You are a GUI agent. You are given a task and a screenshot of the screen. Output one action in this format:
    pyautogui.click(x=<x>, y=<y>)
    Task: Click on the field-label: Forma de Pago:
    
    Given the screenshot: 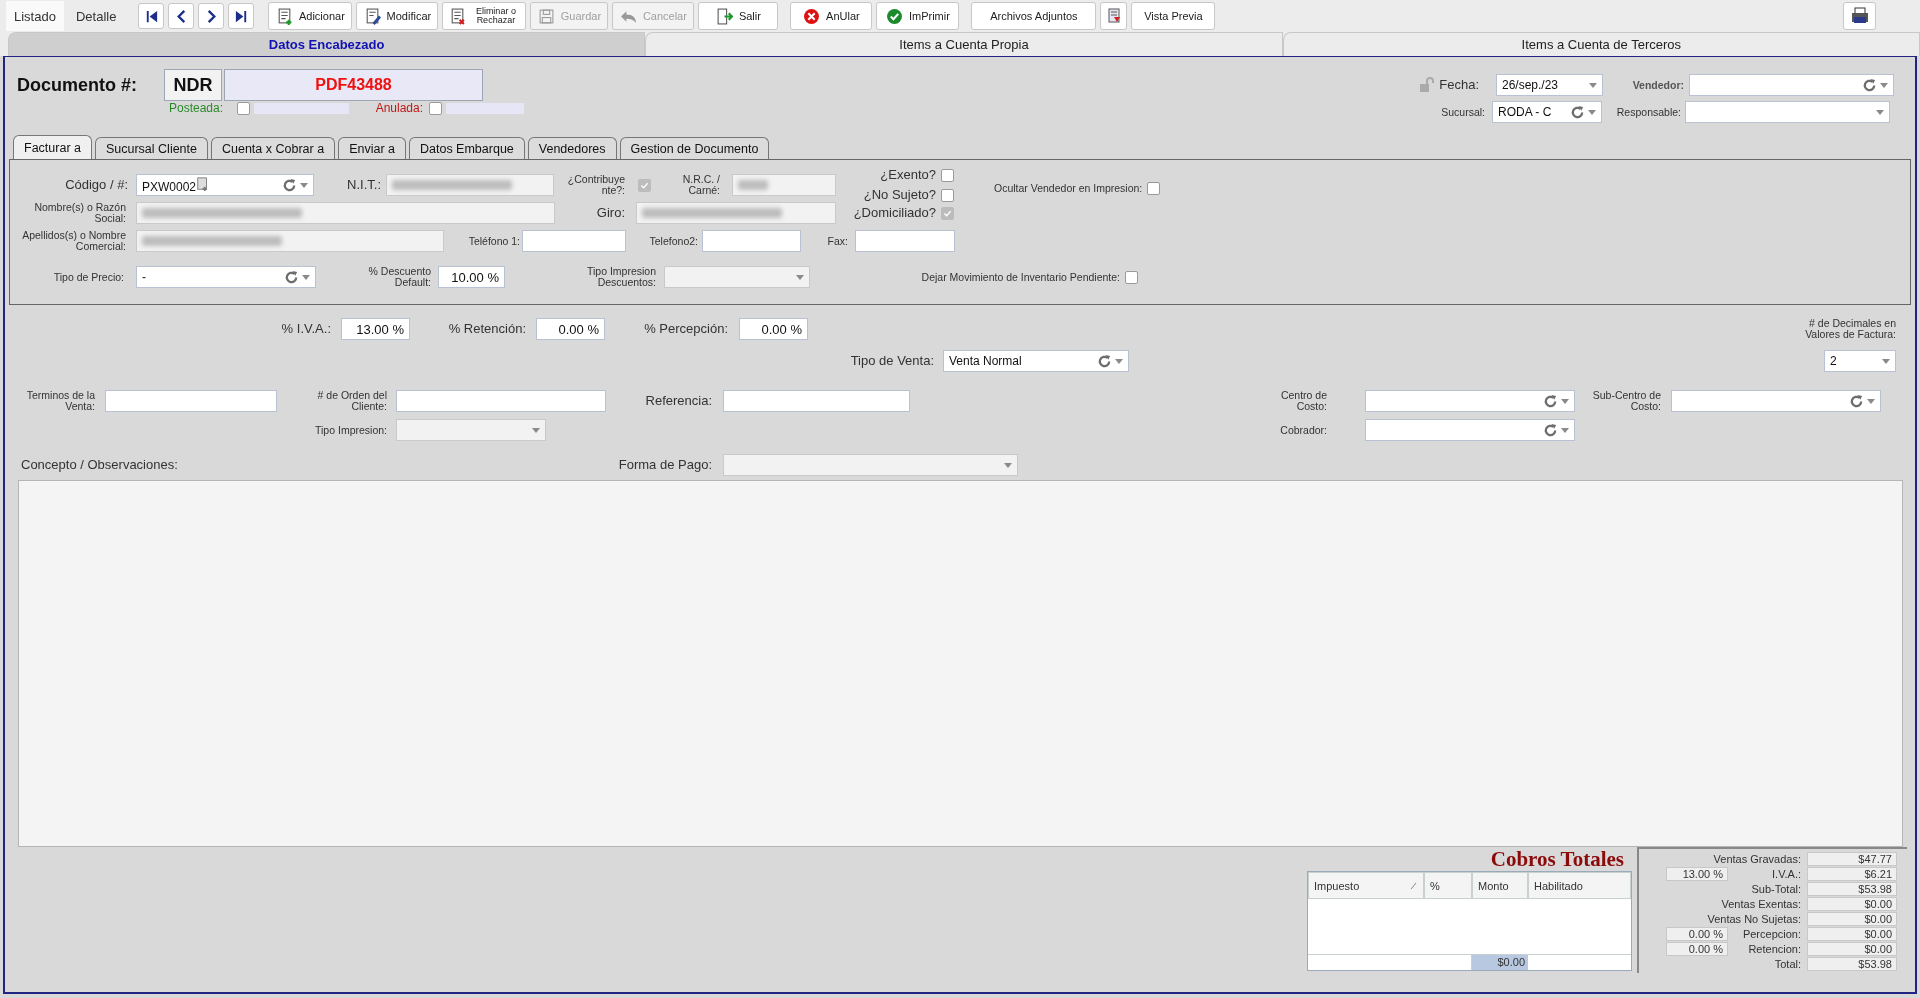 What is the action you would take?
    pyautogui.click(x=665, y=465)
    